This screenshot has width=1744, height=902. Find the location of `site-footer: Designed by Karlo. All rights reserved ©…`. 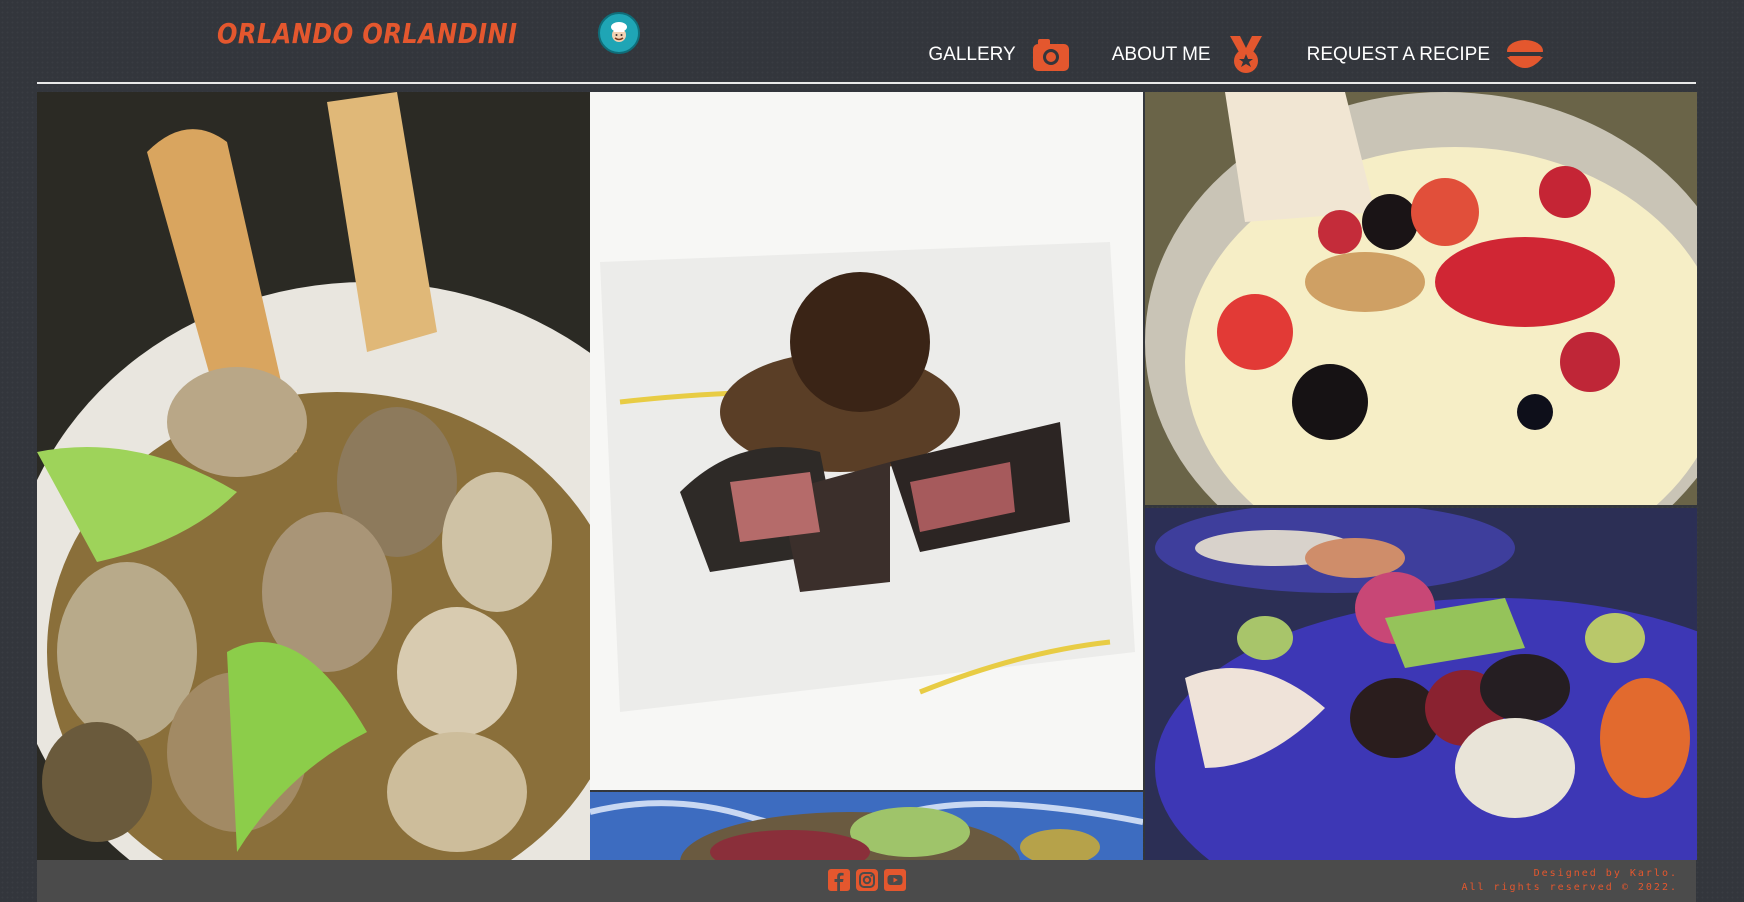

site-footer: Designed by Karlo. All rights reserved ©… is located at coordinates (866, 881).